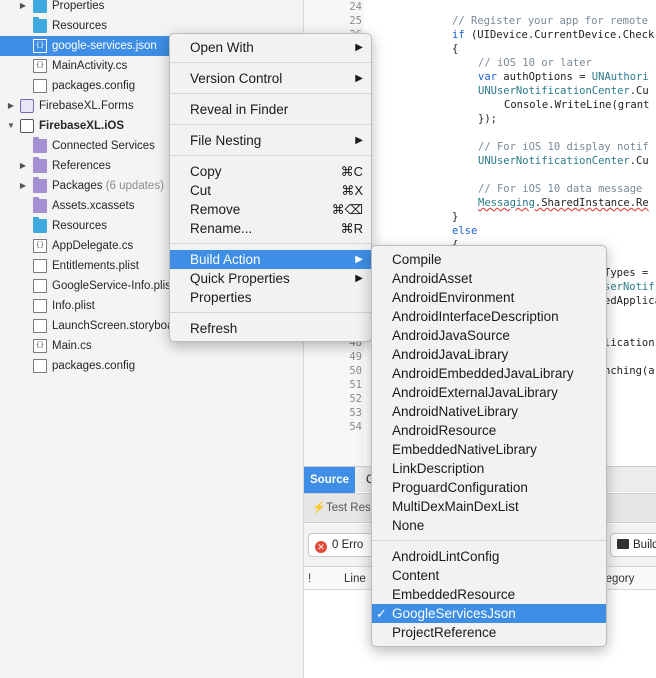 The width and height of the screenshot is (656, 678). Describe the element at coordinates (118, 326) in the screenshot. I see `tree-item-label: LaunchScreen.storyboard` at that location.